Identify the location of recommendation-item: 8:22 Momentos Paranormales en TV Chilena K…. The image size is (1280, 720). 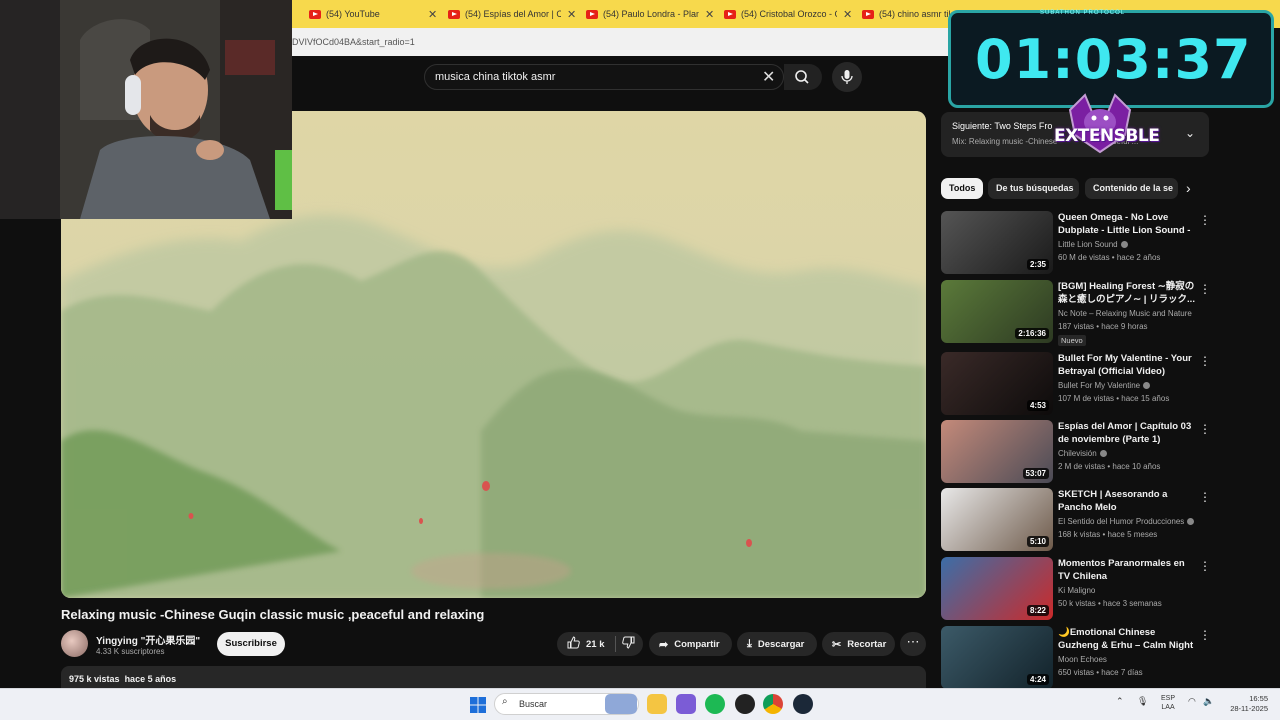
(1076, 589).